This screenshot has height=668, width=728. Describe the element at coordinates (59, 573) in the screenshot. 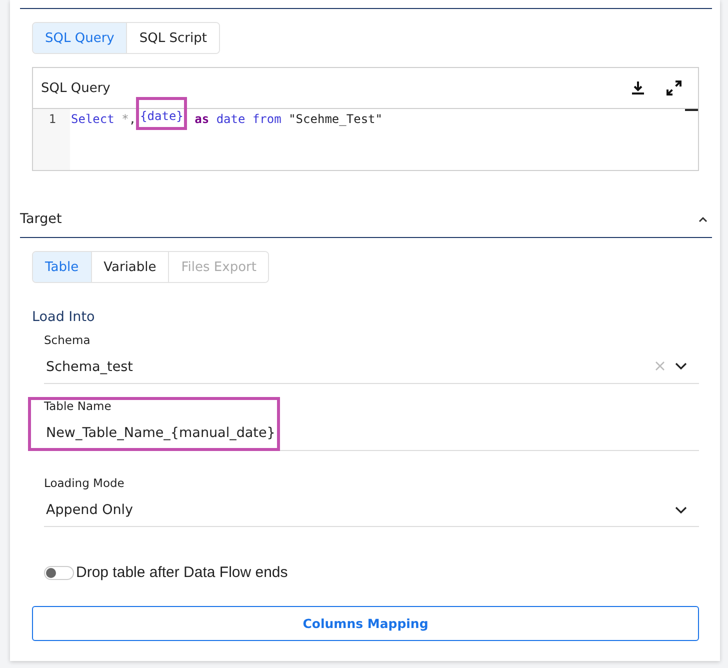

I see `toggle-switch` at that location.